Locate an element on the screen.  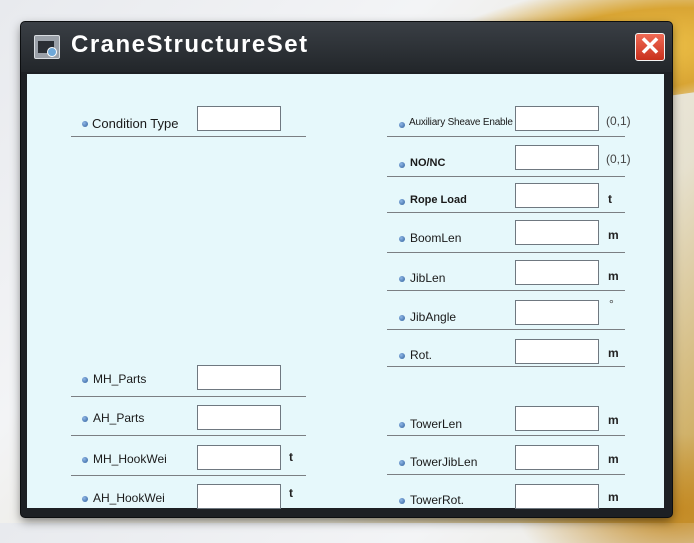
label-jiblen: JibLen is located at coordinates (428, 278).